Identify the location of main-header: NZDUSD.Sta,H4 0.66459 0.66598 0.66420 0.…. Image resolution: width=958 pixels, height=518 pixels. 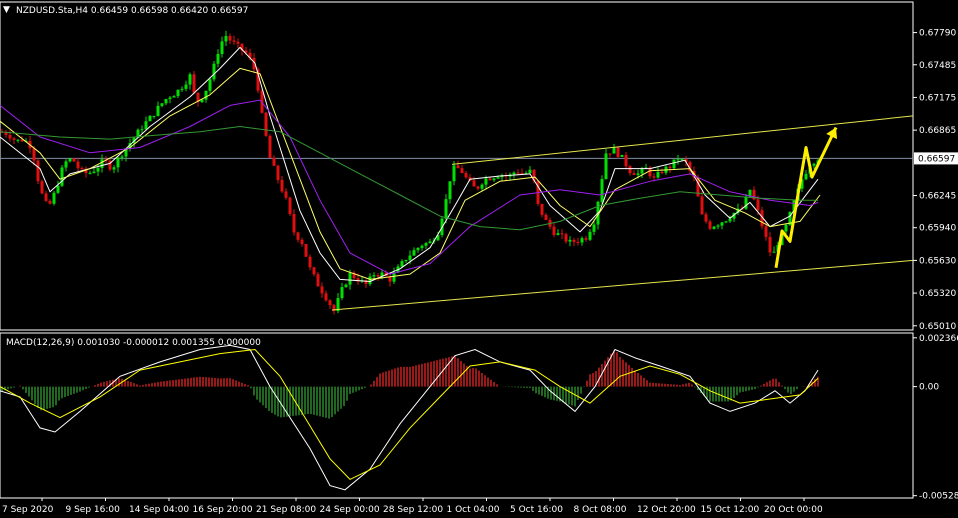
(132, 11).